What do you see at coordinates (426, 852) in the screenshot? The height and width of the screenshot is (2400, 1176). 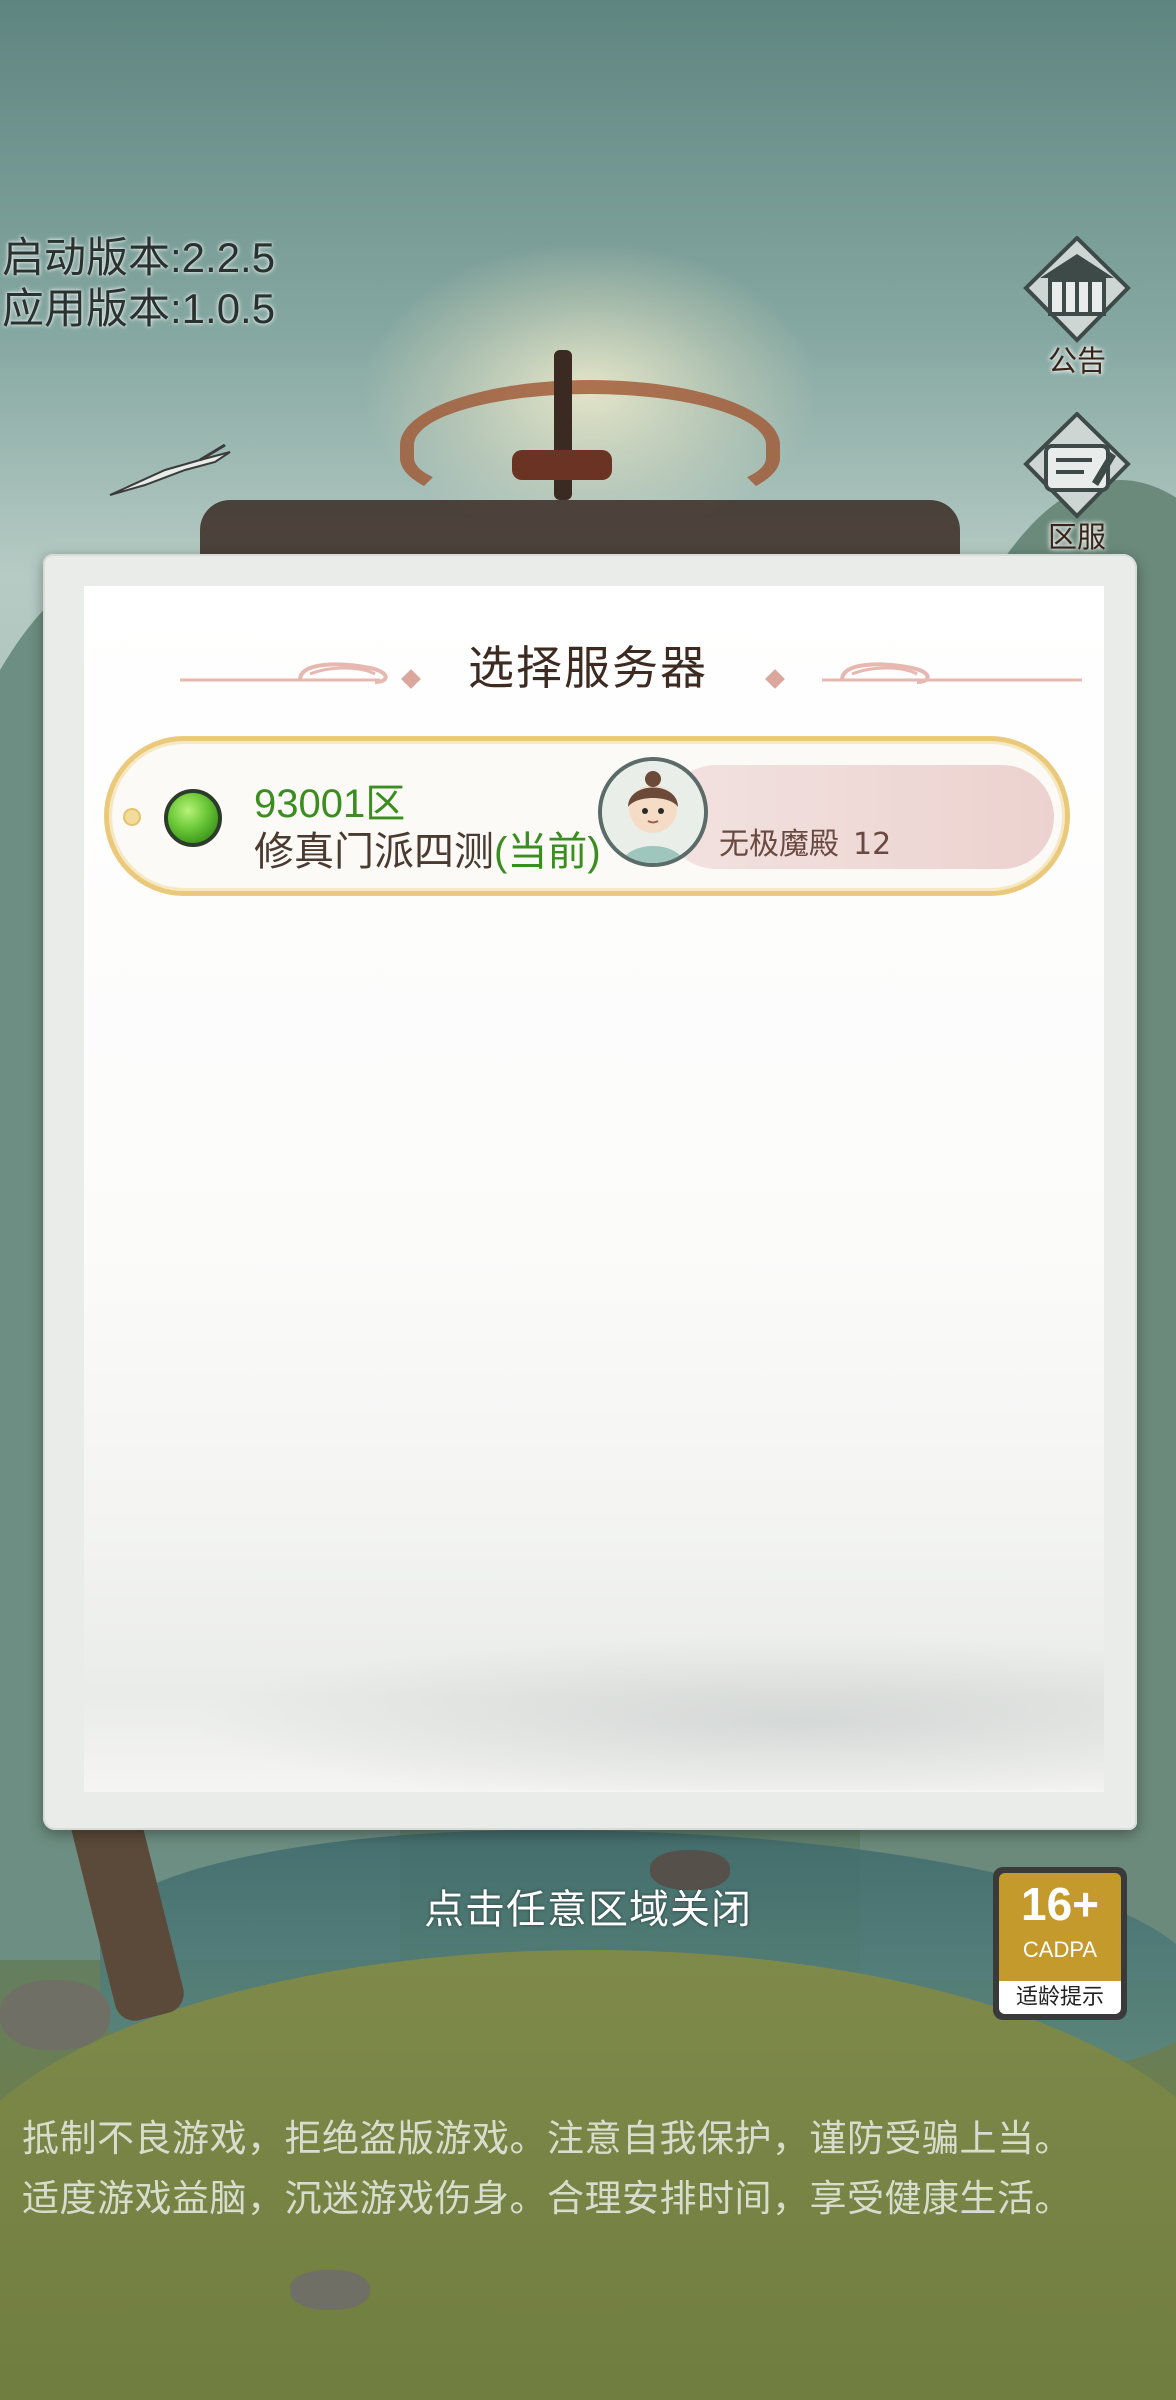 I see `server-name: 修真门派四测(当前)` at bounding box center [426, 852].